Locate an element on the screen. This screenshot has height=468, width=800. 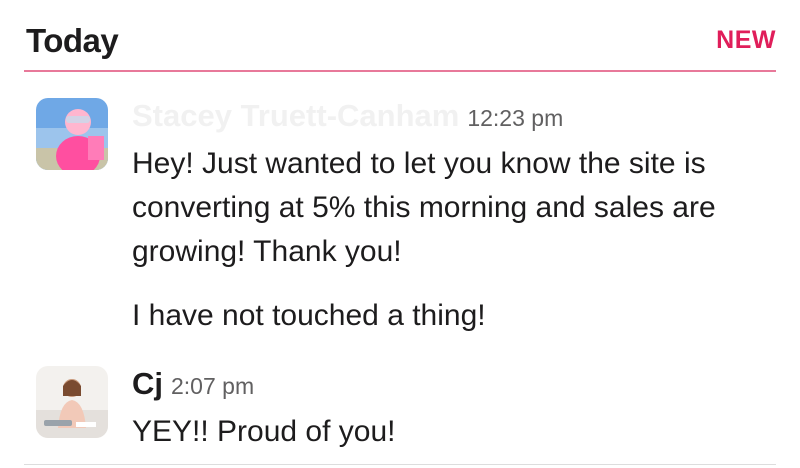
message-paragraph: I have not touched a thing! is located at coordinates (309, 315).